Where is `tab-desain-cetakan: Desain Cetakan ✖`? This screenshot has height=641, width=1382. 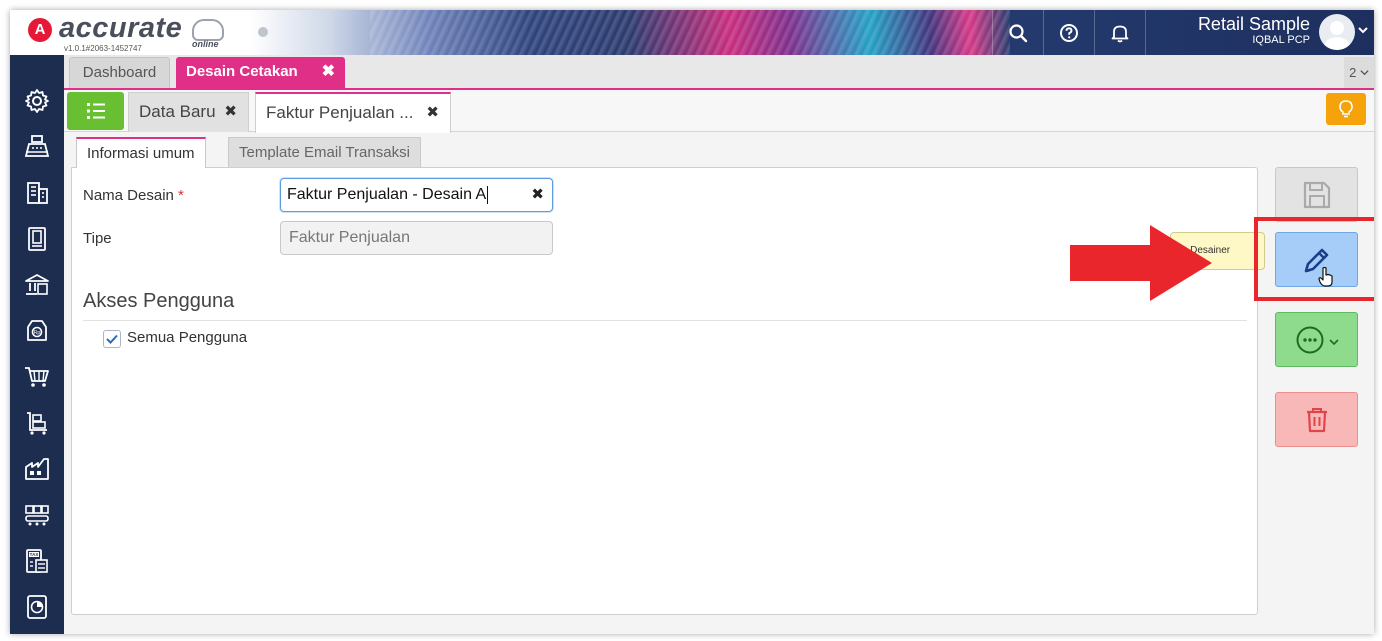 tab-desain-cetakan: Desain Cetakan ✖ is located at coordinates (260, 72).